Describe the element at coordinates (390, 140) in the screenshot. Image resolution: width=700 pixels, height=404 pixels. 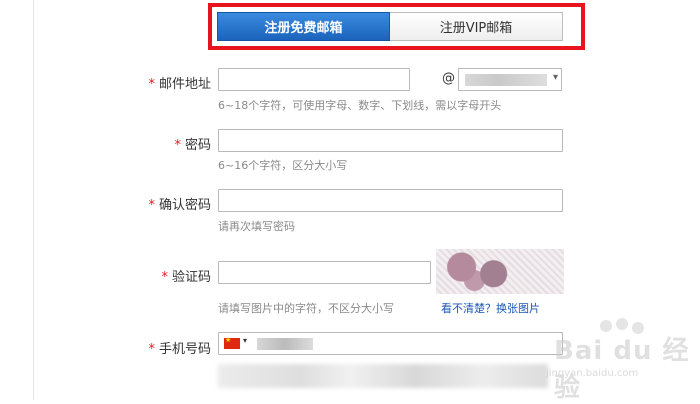
I see `password-input` at that location.